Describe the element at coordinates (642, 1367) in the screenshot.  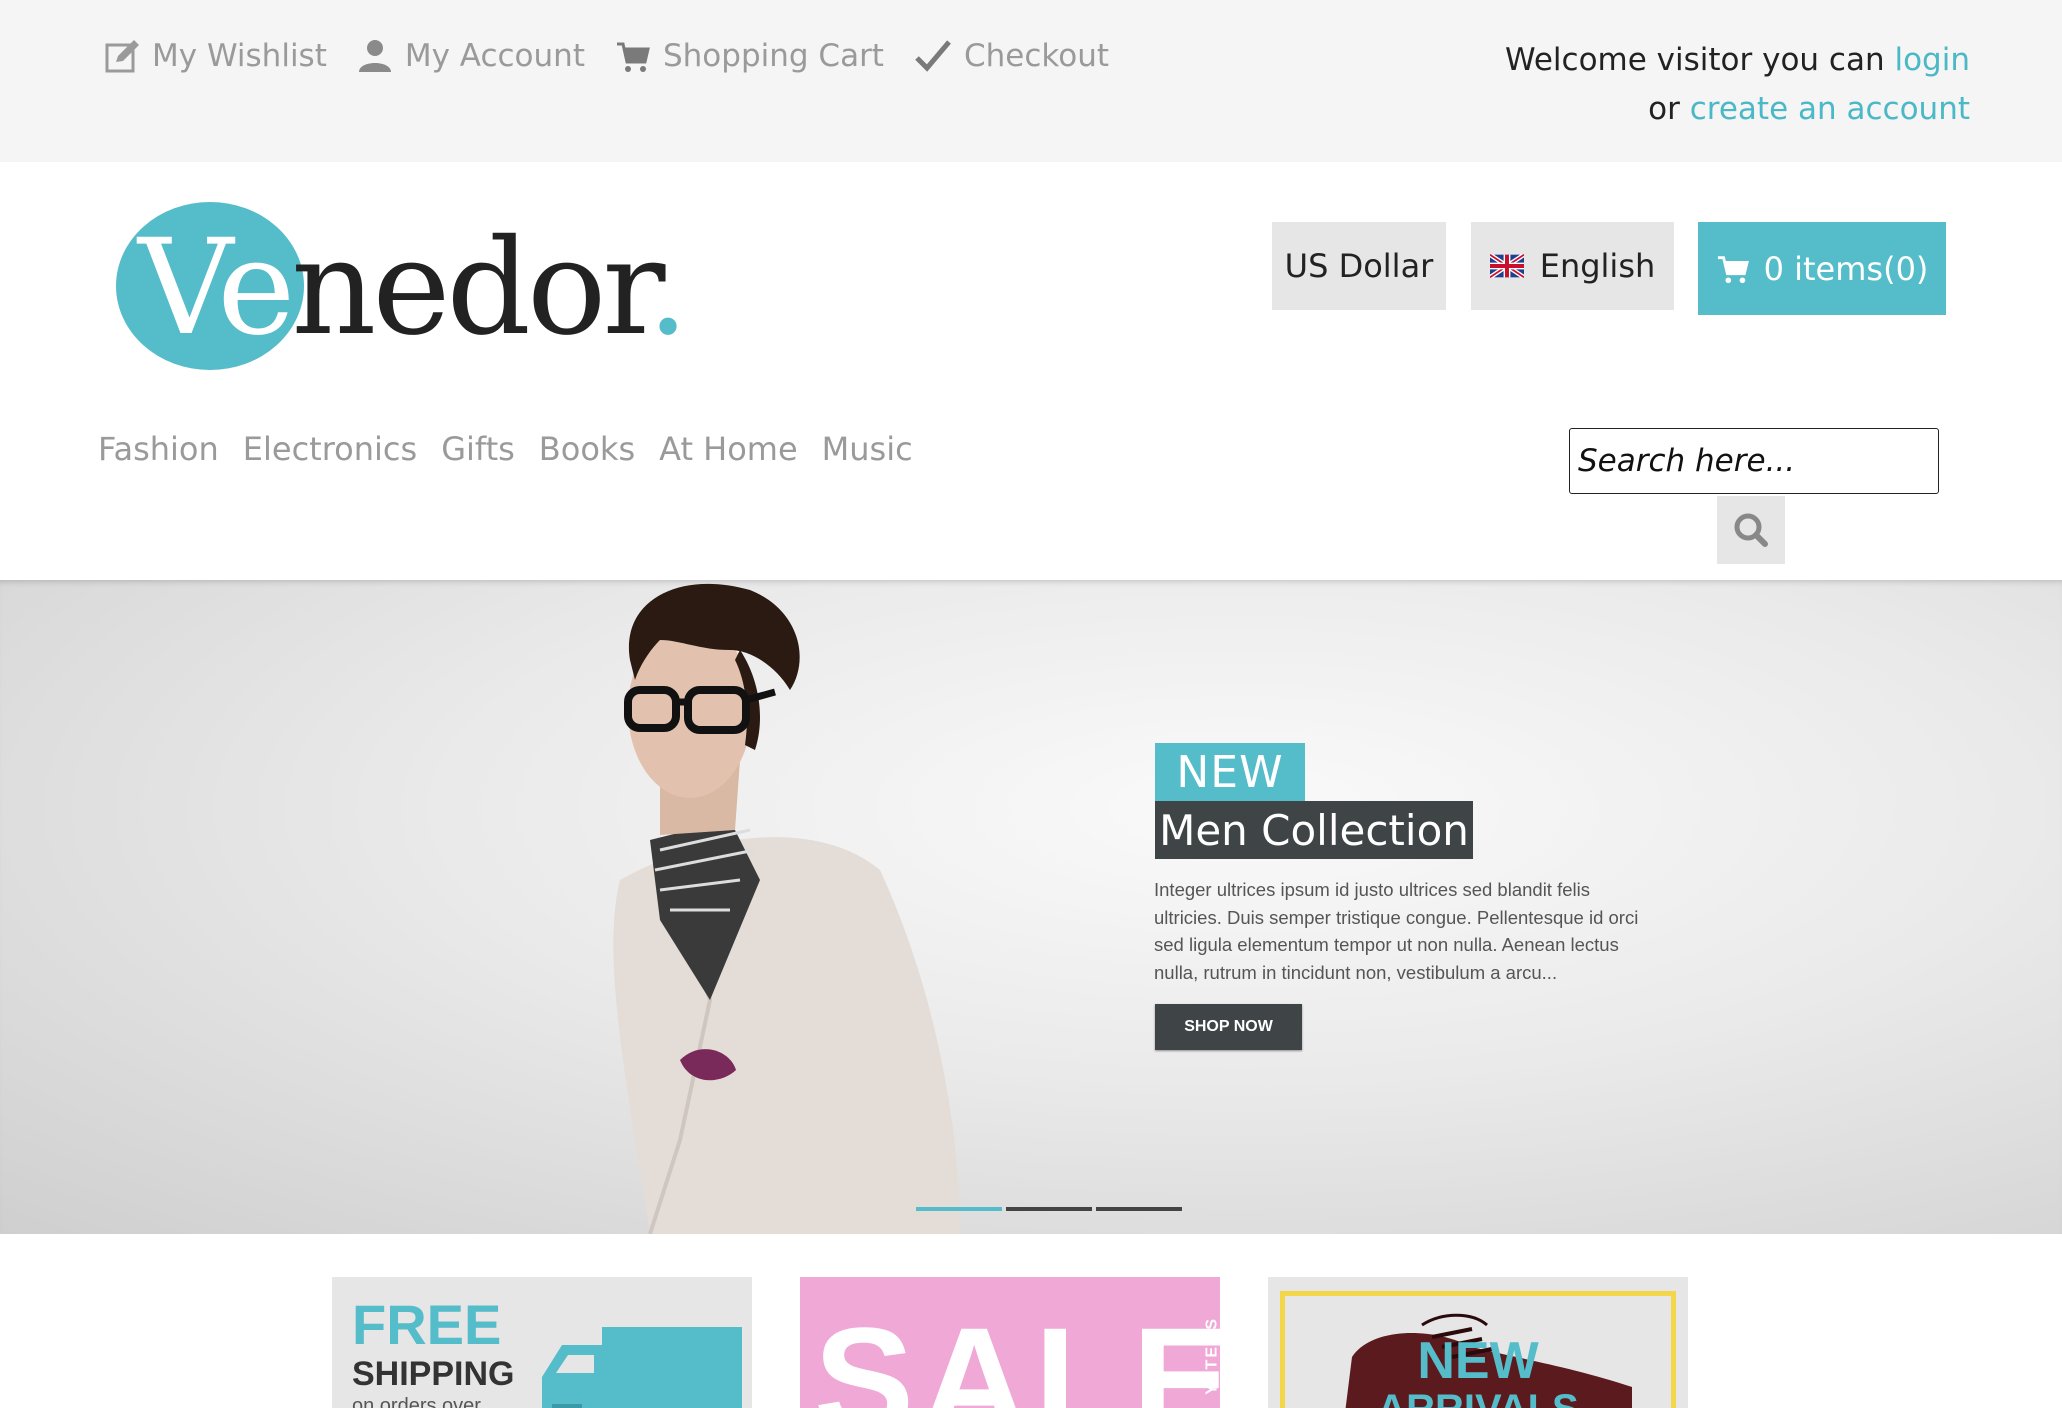
I see `delivery-truck-icon` at that location.